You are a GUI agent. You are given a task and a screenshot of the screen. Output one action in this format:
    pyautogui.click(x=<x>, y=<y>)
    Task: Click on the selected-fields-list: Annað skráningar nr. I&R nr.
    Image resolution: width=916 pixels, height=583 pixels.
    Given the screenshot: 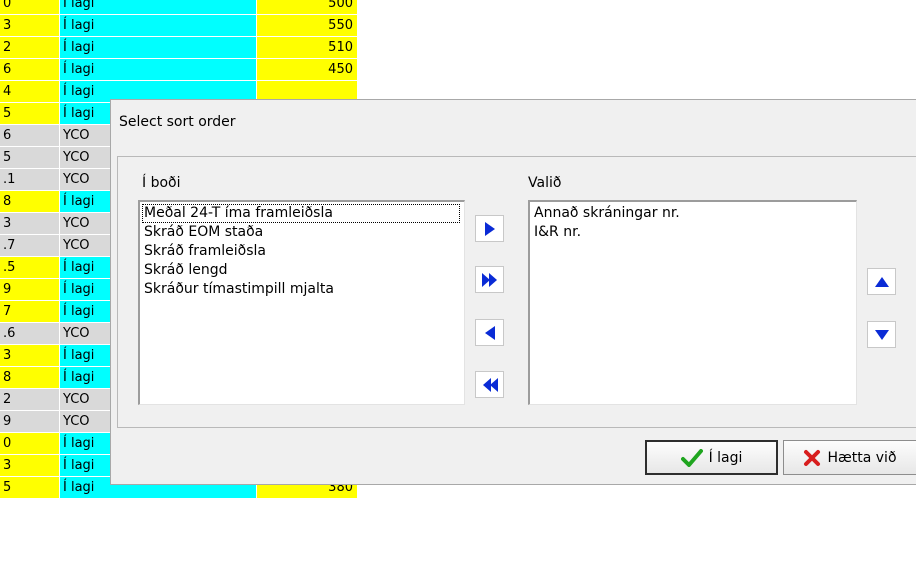 What is the action you would take?
    pyautogui.click(x=692, y=302)
    